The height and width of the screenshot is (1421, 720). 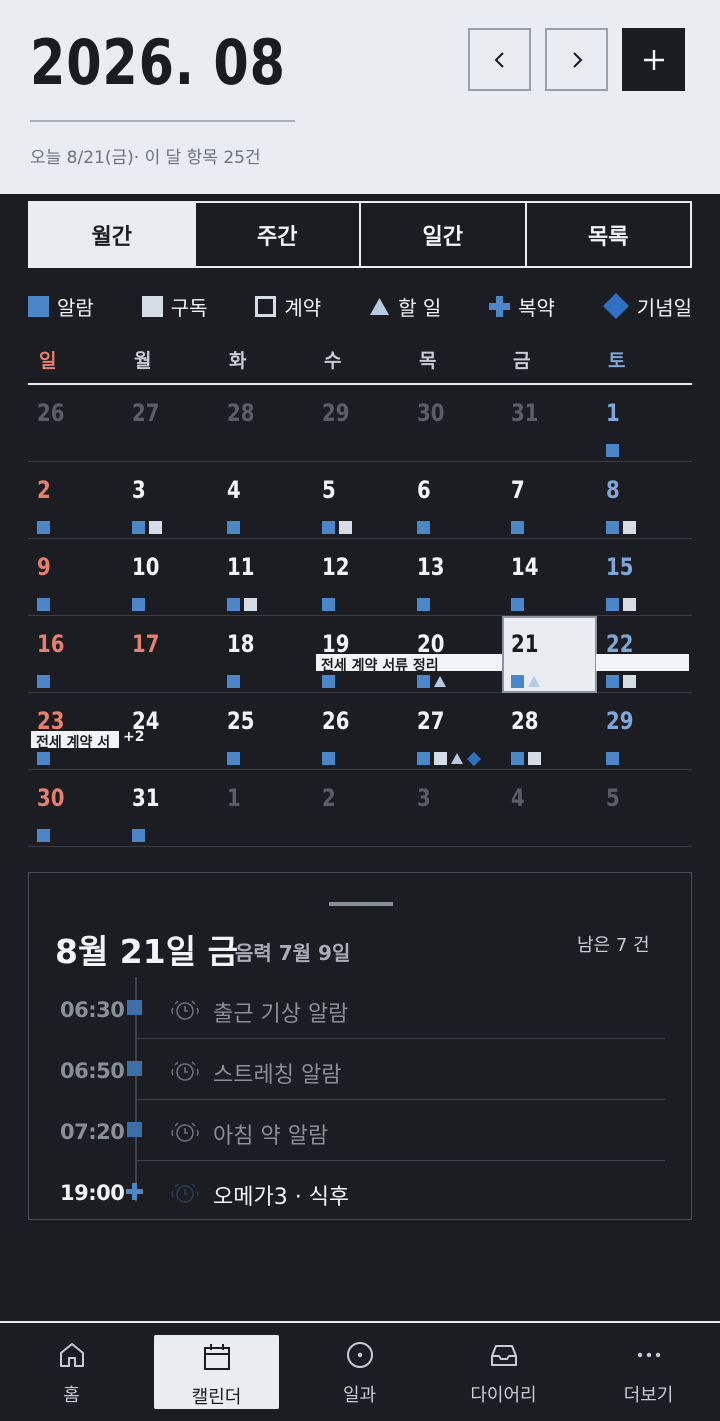 What do you see at coordinates (92, 1132) in the screenshot?
I see `item-time: 07:20` at bounding box center [92, 1132].